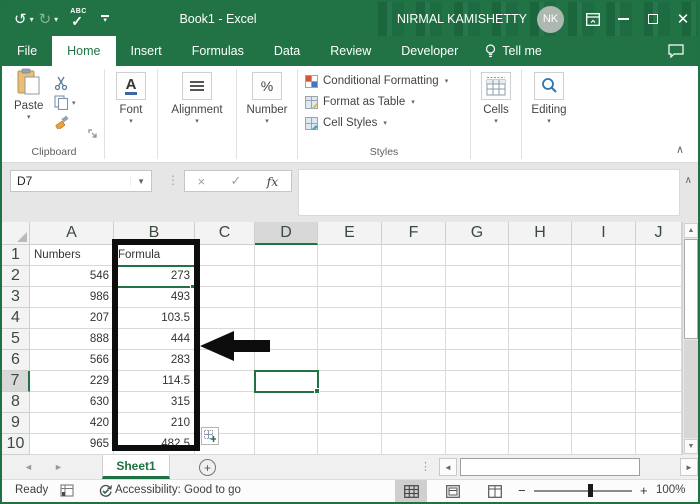 Image resolution: width=700 pixels, height=504 pixels. I want to click on cell-B9: 210, so click(154, 423).